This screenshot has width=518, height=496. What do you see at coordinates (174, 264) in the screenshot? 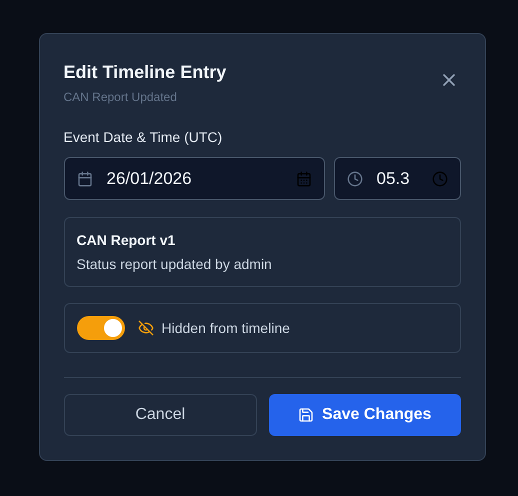
I see `entry-description: Status report updated by admin` at bounding box center [174, 264].